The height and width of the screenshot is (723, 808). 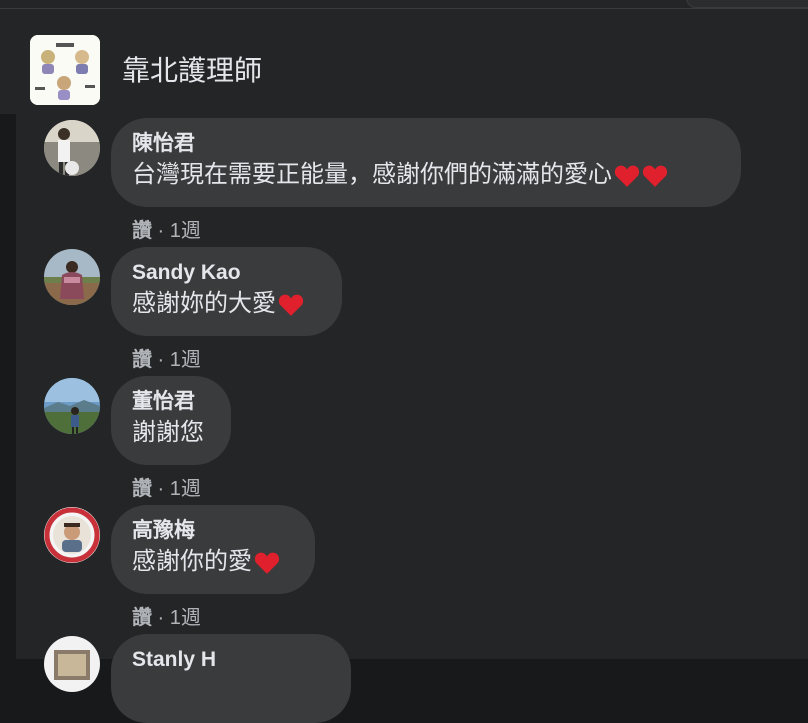 I want to click on page-name: 靠北護理師, so click(x=192, y=69).